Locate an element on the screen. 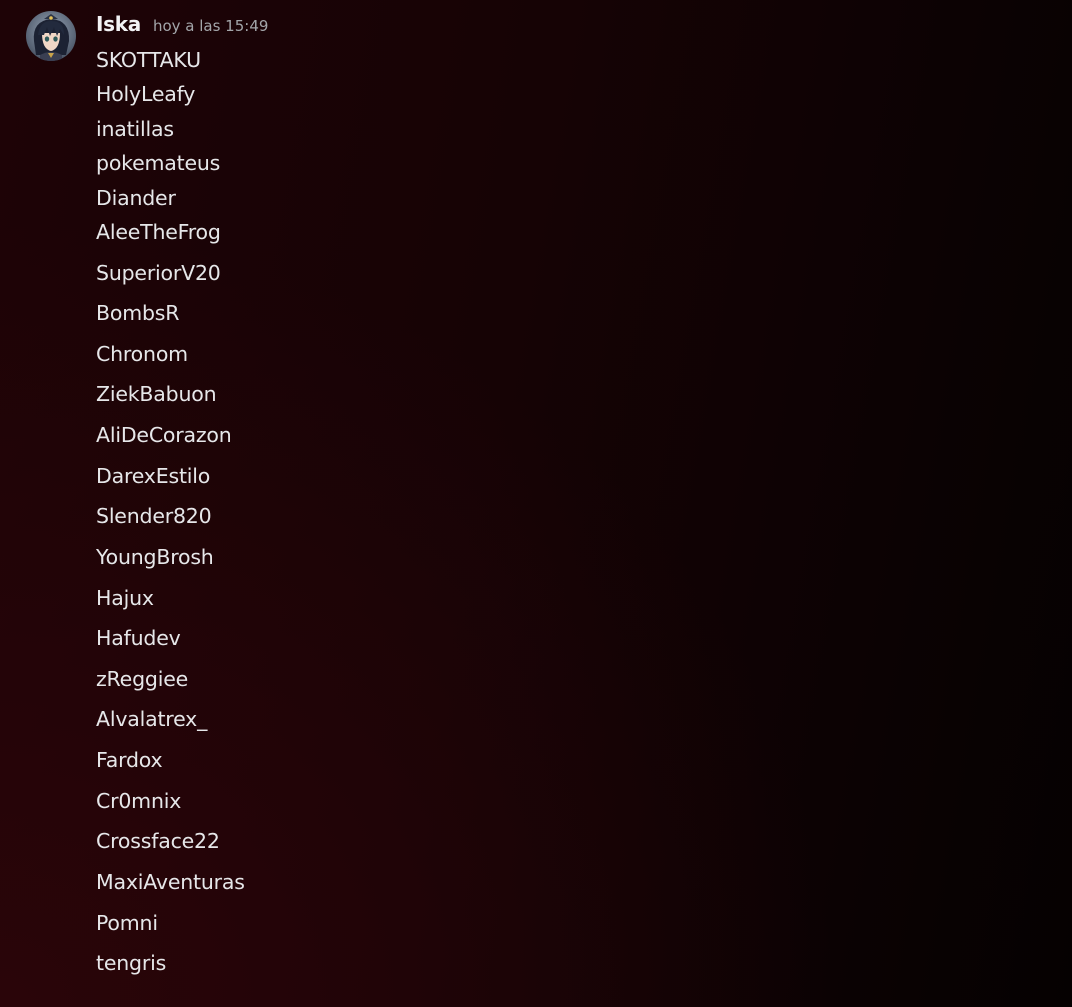 This screenshot has height=1007, width=1072. message-line: HolyLeafy is located at coordinates (146, 94).